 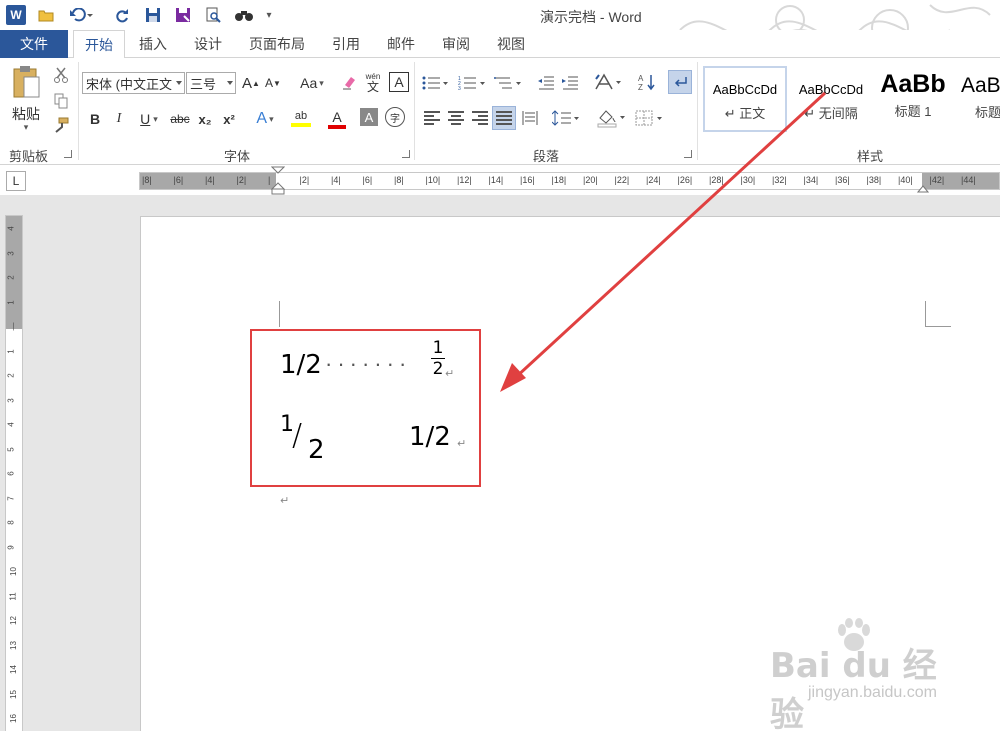 What do you see at coordinates (309, 83) in the screenshot?
I see `change-case-label: Aa` at bounding box center [309, 83].